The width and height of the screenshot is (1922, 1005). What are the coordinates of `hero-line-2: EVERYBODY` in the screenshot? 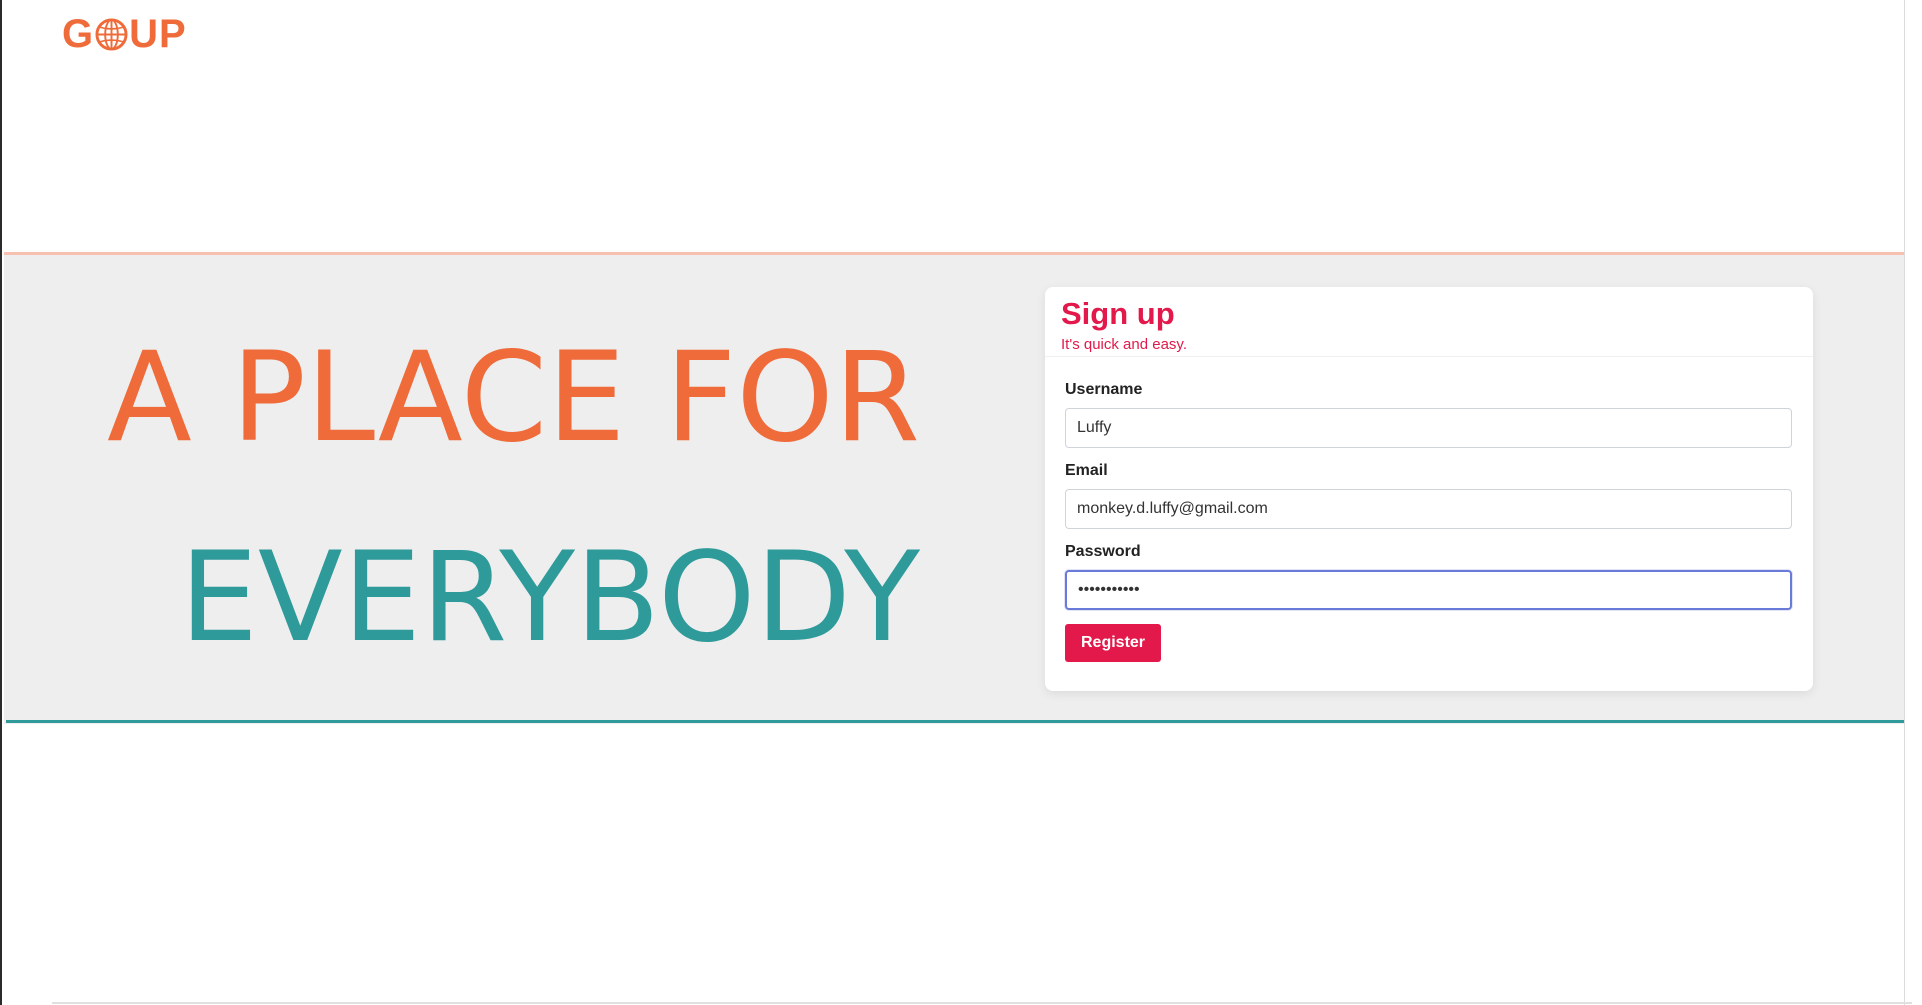 It's located at (549, 598).